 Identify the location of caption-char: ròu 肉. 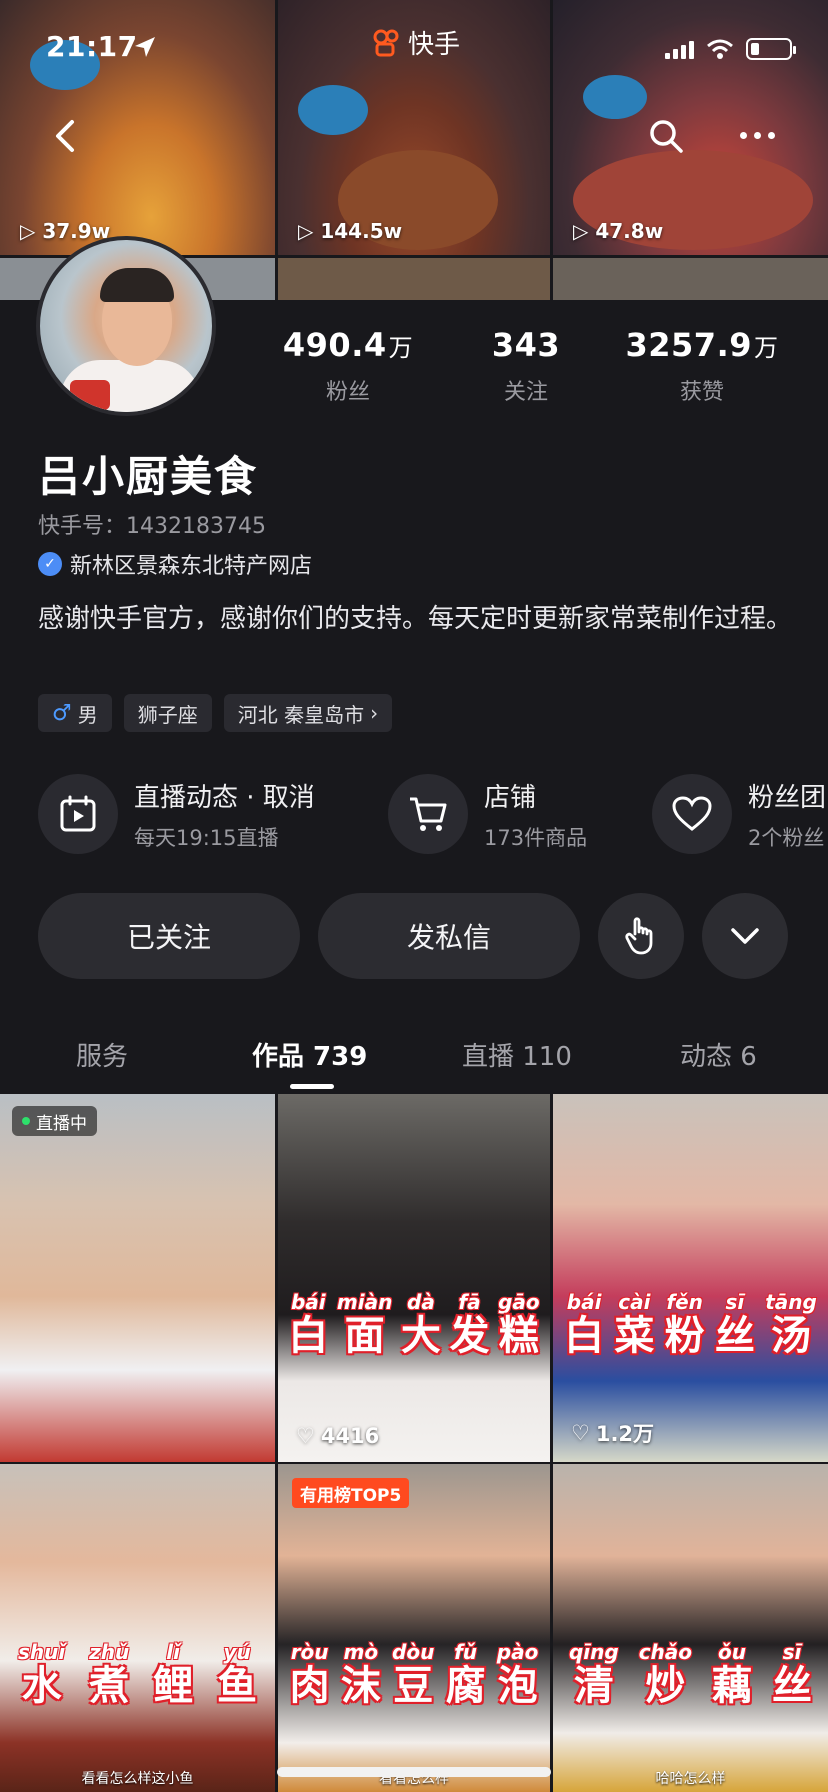
(310, 1674).